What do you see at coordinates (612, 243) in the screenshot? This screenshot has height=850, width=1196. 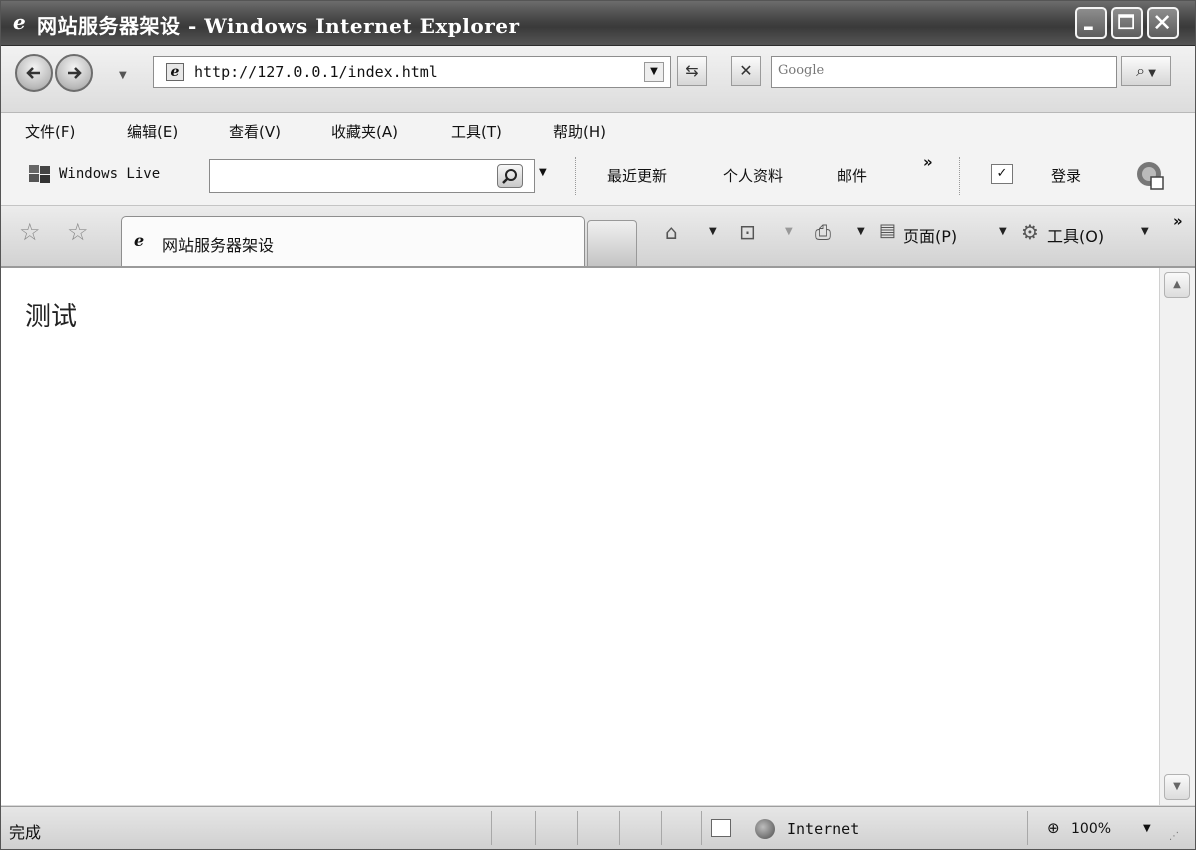 I see `new-tab-button` at bounding box center [612, 243].